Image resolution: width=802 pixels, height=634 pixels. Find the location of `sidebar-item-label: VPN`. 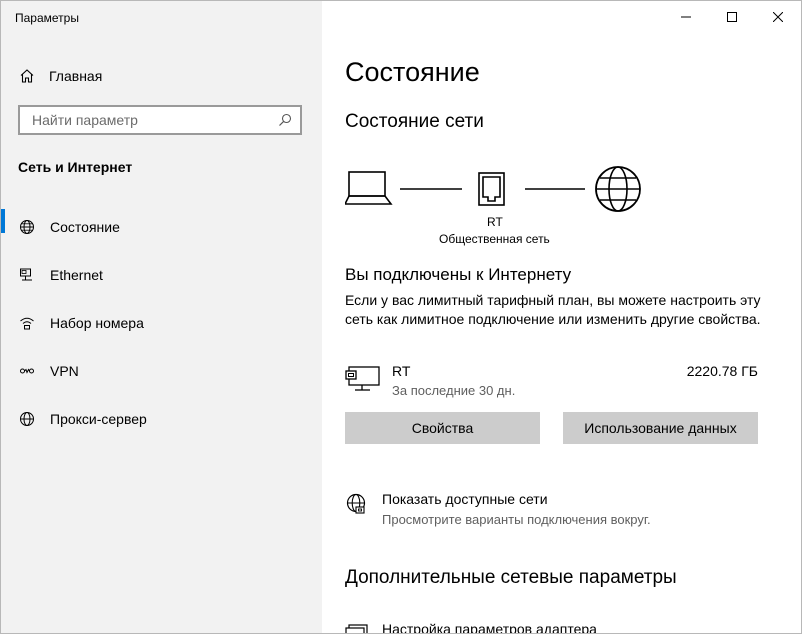

sidebar-item-label: VPN is located at coordinates (64, 371).